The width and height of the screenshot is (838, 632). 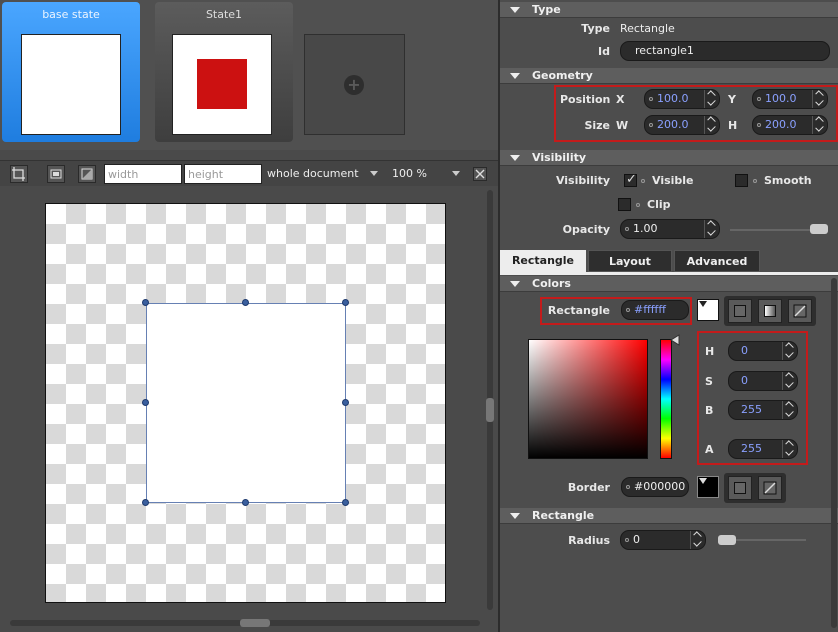 What do you see at coordinates (727, 540) in the screenshot?
I see `radius-slider-handle` at bounding box center [727, 540].